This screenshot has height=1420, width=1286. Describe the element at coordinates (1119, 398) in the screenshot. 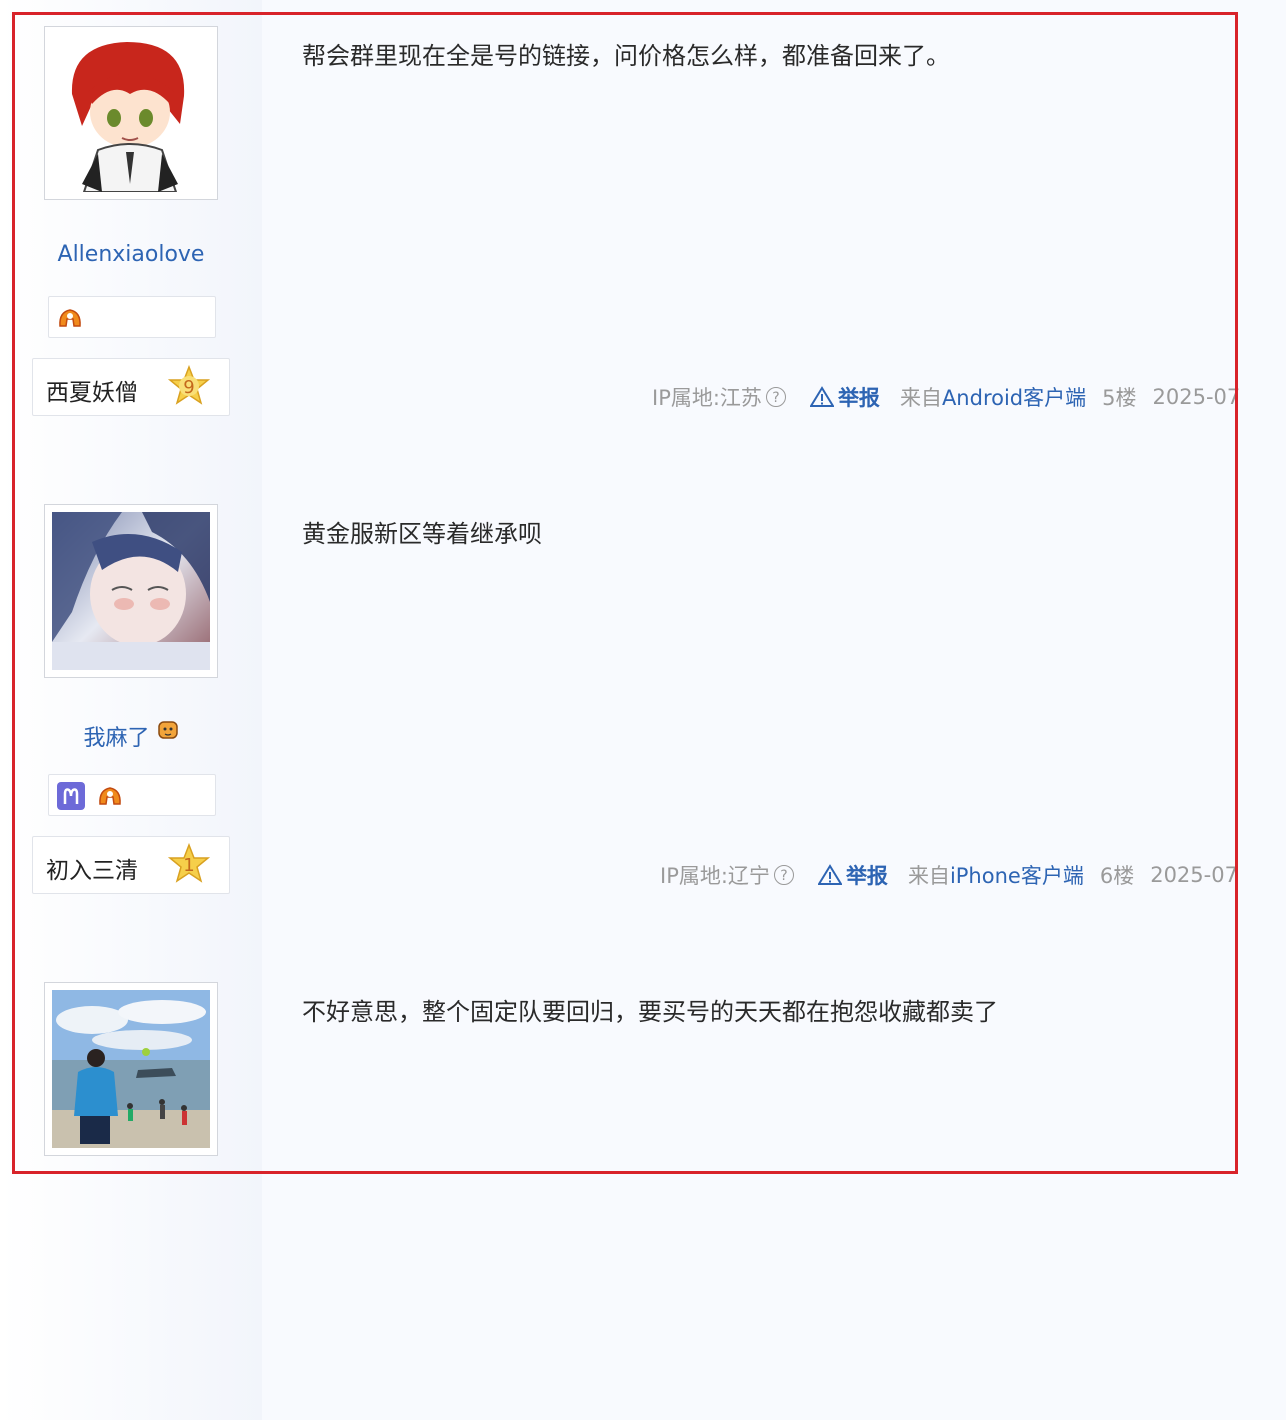

I see `floor-number: 5楼` at that location.